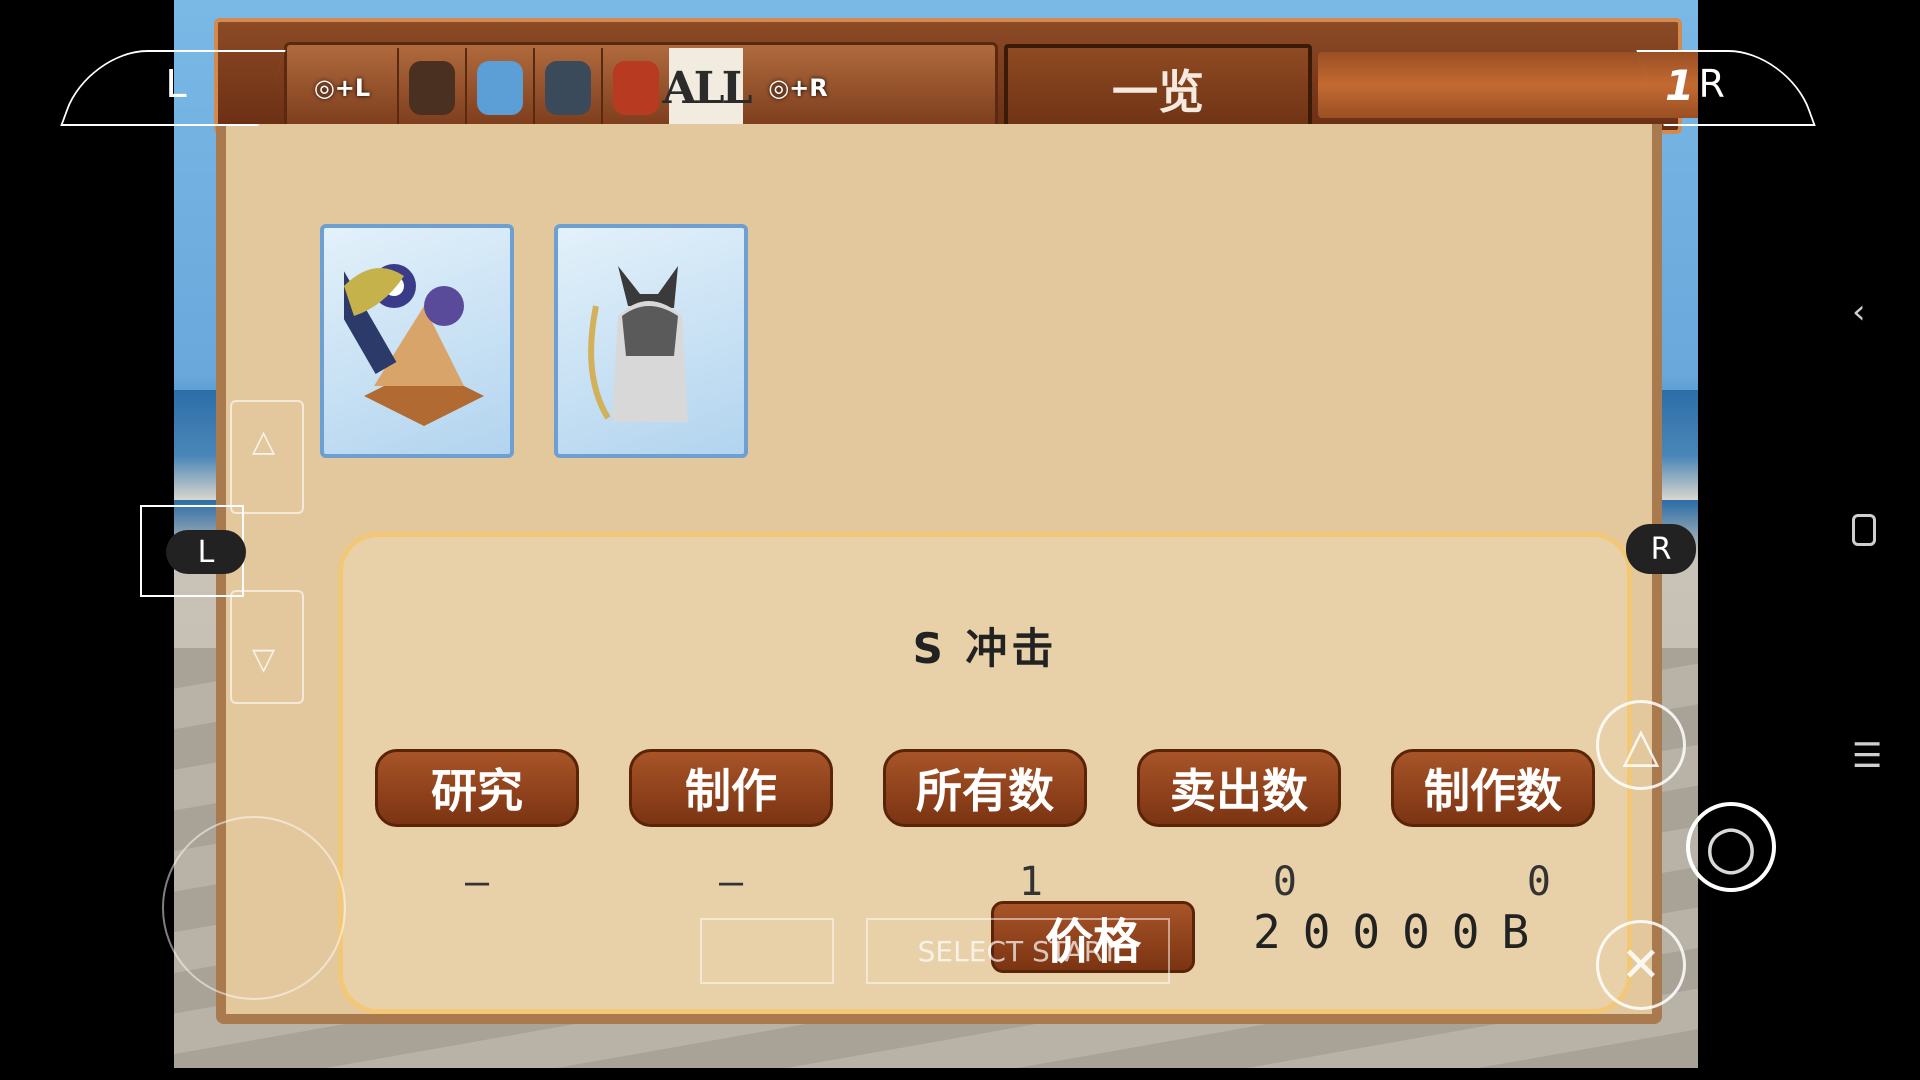 Image resolution: width=1920 pixels, height=1080 pixels. What do you see at coordinates (1867, 756) in the screenshot?
I see `menu-nav-icon: ☰` at bounding box center [1867, 756].